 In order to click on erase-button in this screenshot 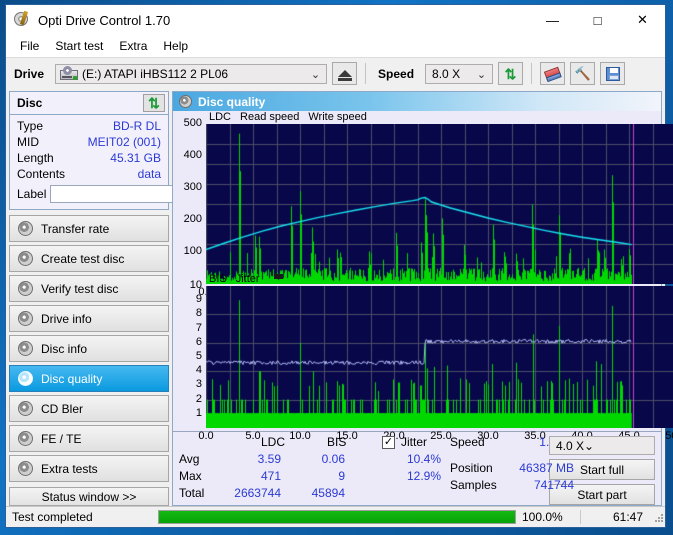, I will do `click(553, 73)`.